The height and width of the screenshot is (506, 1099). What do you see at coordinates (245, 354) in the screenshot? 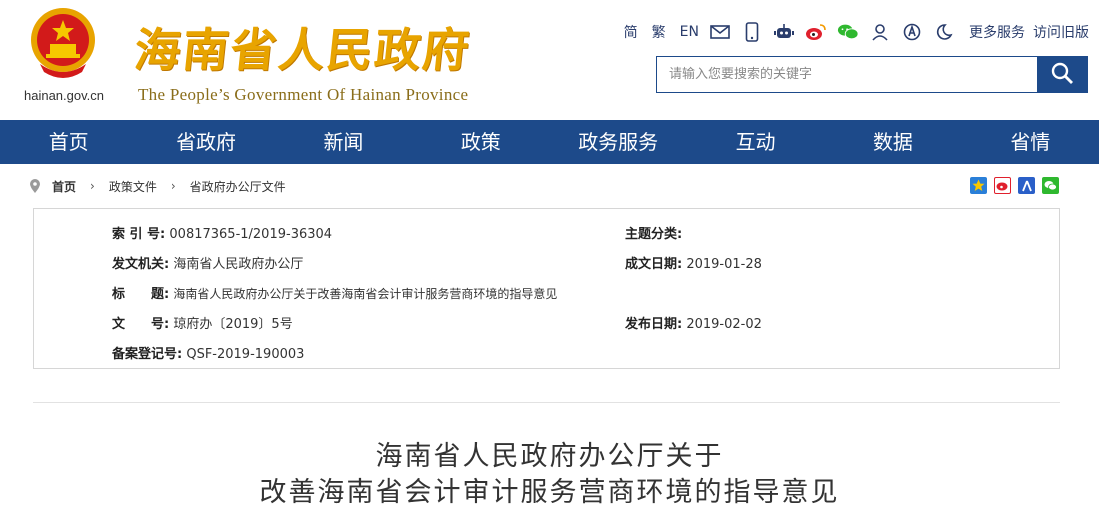
I see `record-number-value: QSF-2019-190003` at bounding box center [245, 354].